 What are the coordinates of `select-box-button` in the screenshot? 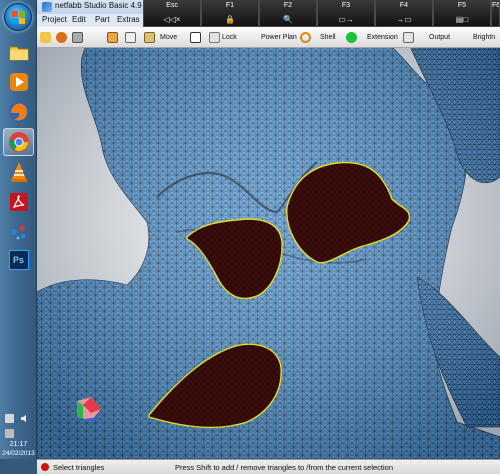 It's located at (196, 37).